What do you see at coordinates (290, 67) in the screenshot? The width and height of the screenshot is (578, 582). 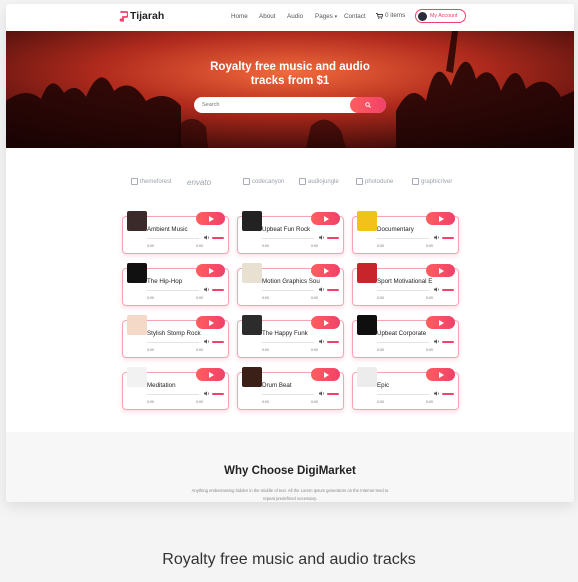 I see `hero-title-line1: Royalty free music and audio` at bounding box center [290, 67].